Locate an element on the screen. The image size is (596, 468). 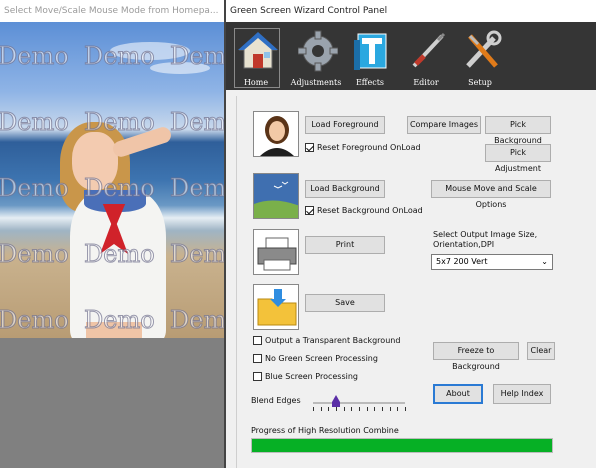
no-green-screen-checkbox: No Green Screen Processing is located at coordinates (315, 358).